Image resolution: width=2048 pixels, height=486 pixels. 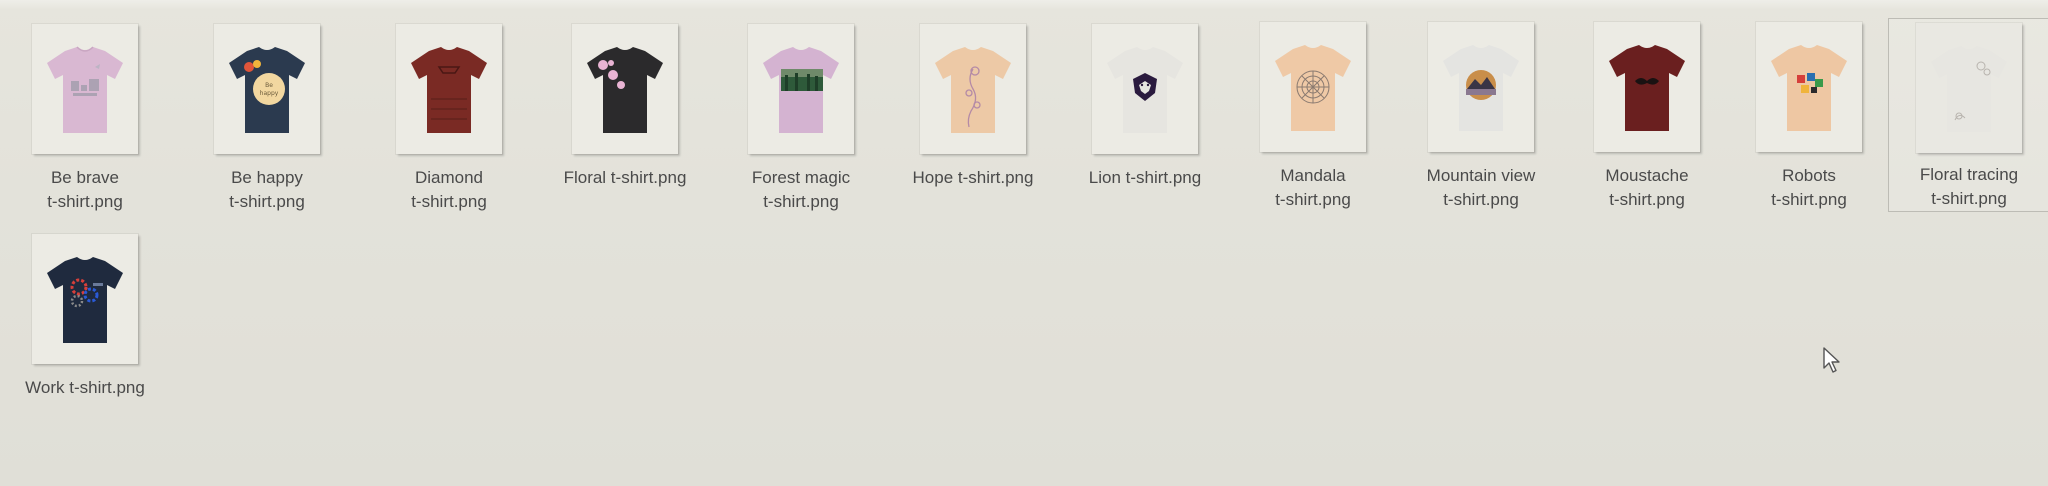 I want to click on file-name: Lion t-shirt.png, so click(x=1145, y=178).